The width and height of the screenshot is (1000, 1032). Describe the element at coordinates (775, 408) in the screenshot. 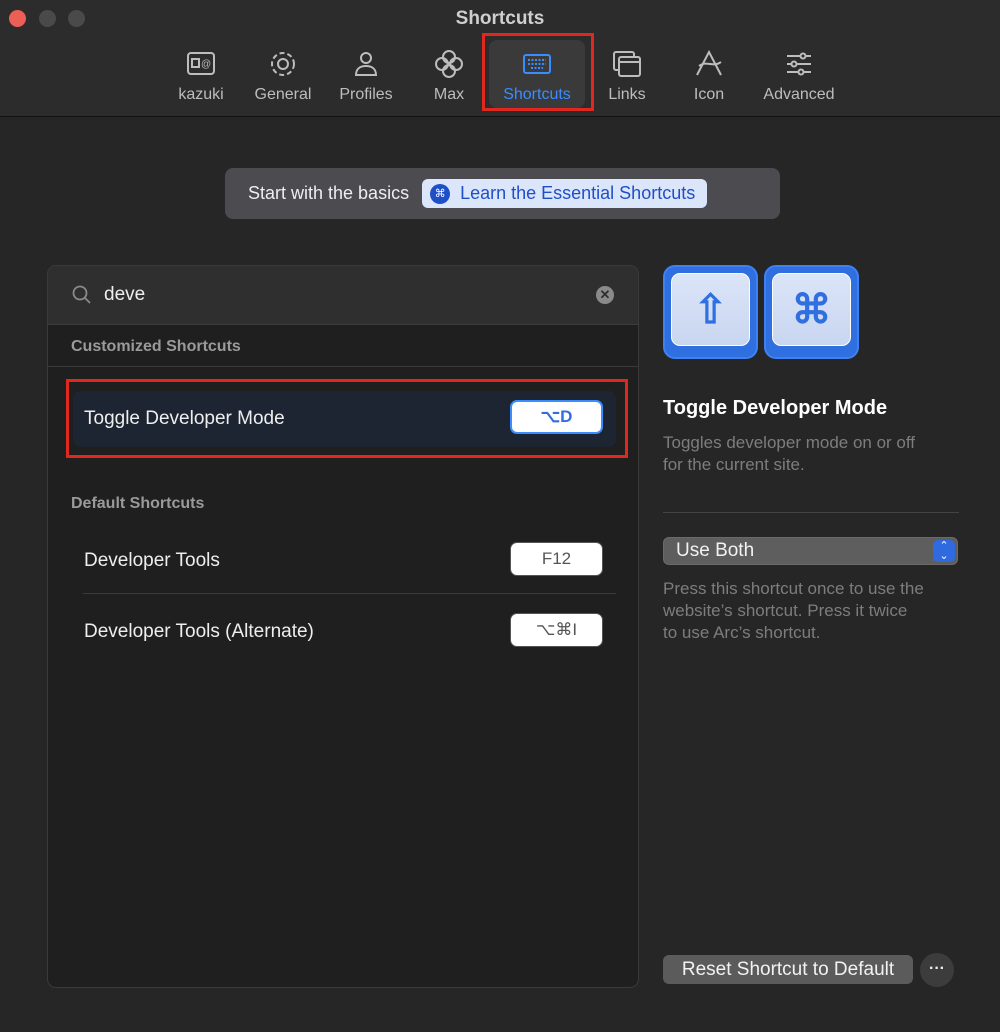

I see `detail-title: Toggle Developer Mode` at that location.